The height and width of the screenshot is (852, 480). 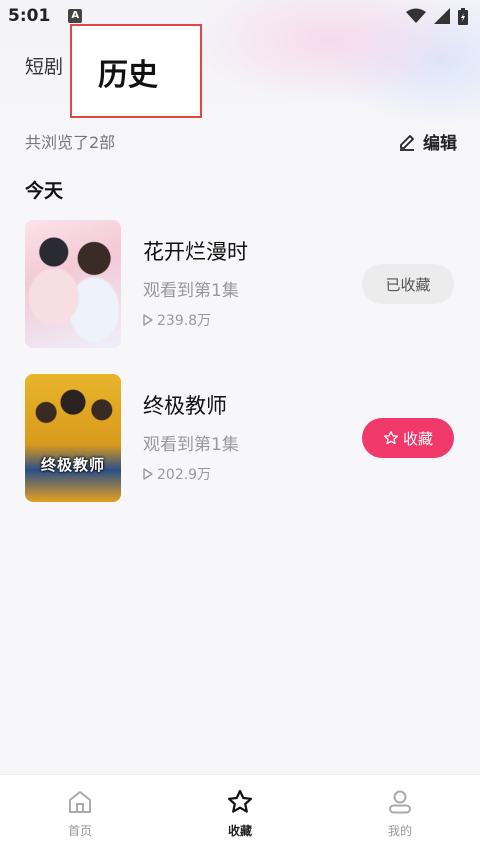 What do you see at coordinates (73, 284) in the screenshot?
I see `drama-poster` at bounding box center [73, 284].